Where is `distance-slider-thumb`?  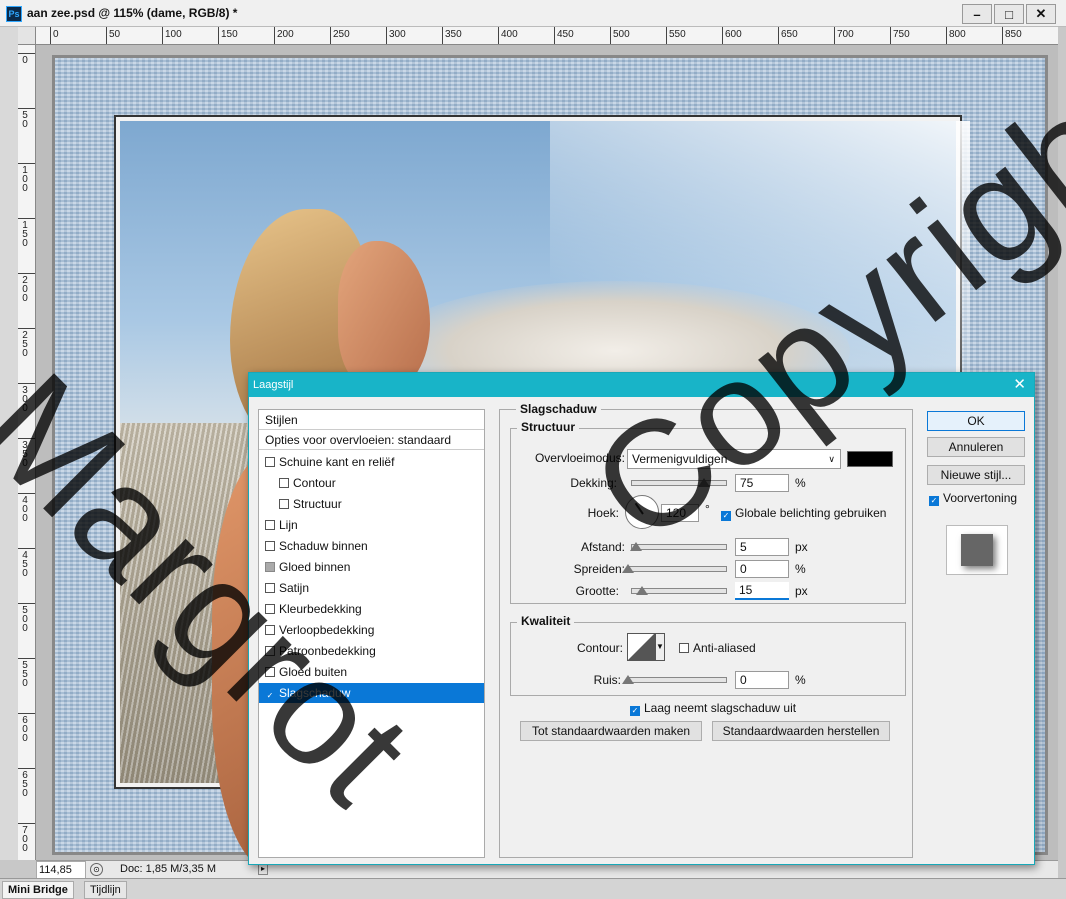
distance-slider-thumb is located at coordinates (636, 546).